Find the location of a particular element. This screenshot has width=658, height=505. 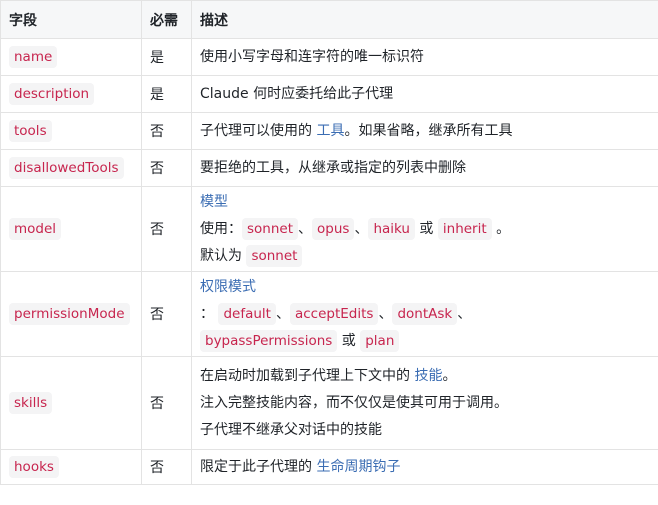

desc-line: 在启动时加载到子代理上下文中的 技能。 is located at coordinates (425, 376).